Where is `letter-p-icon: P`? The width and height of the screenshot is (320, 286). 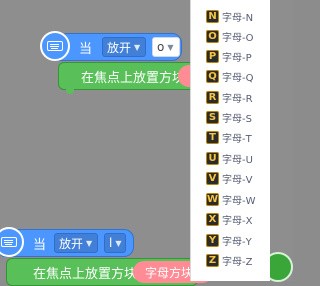 letter-p-icon: P is located at coordinates (212, 56).